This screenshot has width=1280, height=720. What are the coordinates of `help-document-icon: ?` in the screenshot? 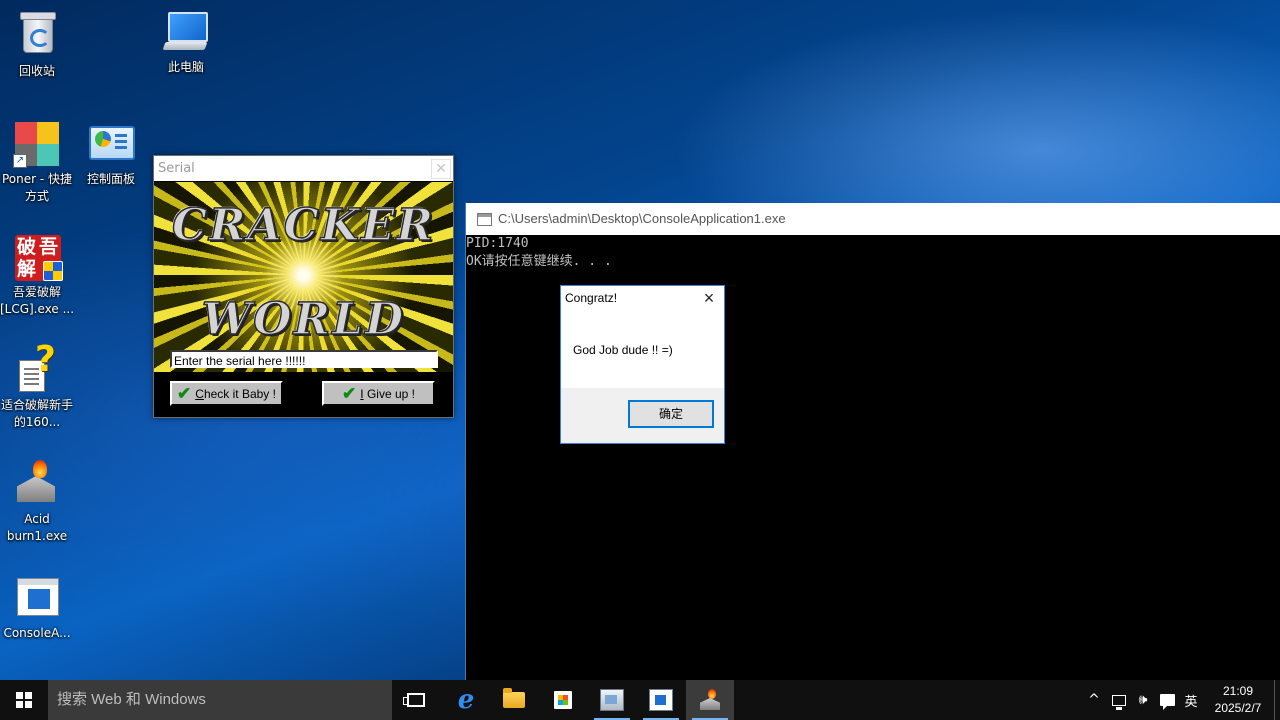 It's located at (37, 367).